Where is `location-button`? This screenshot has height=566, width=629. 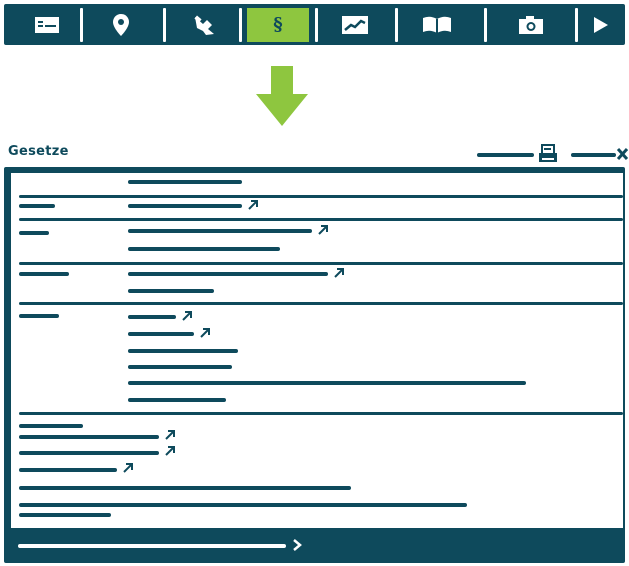
location-button is located at coordinates (121, 25).